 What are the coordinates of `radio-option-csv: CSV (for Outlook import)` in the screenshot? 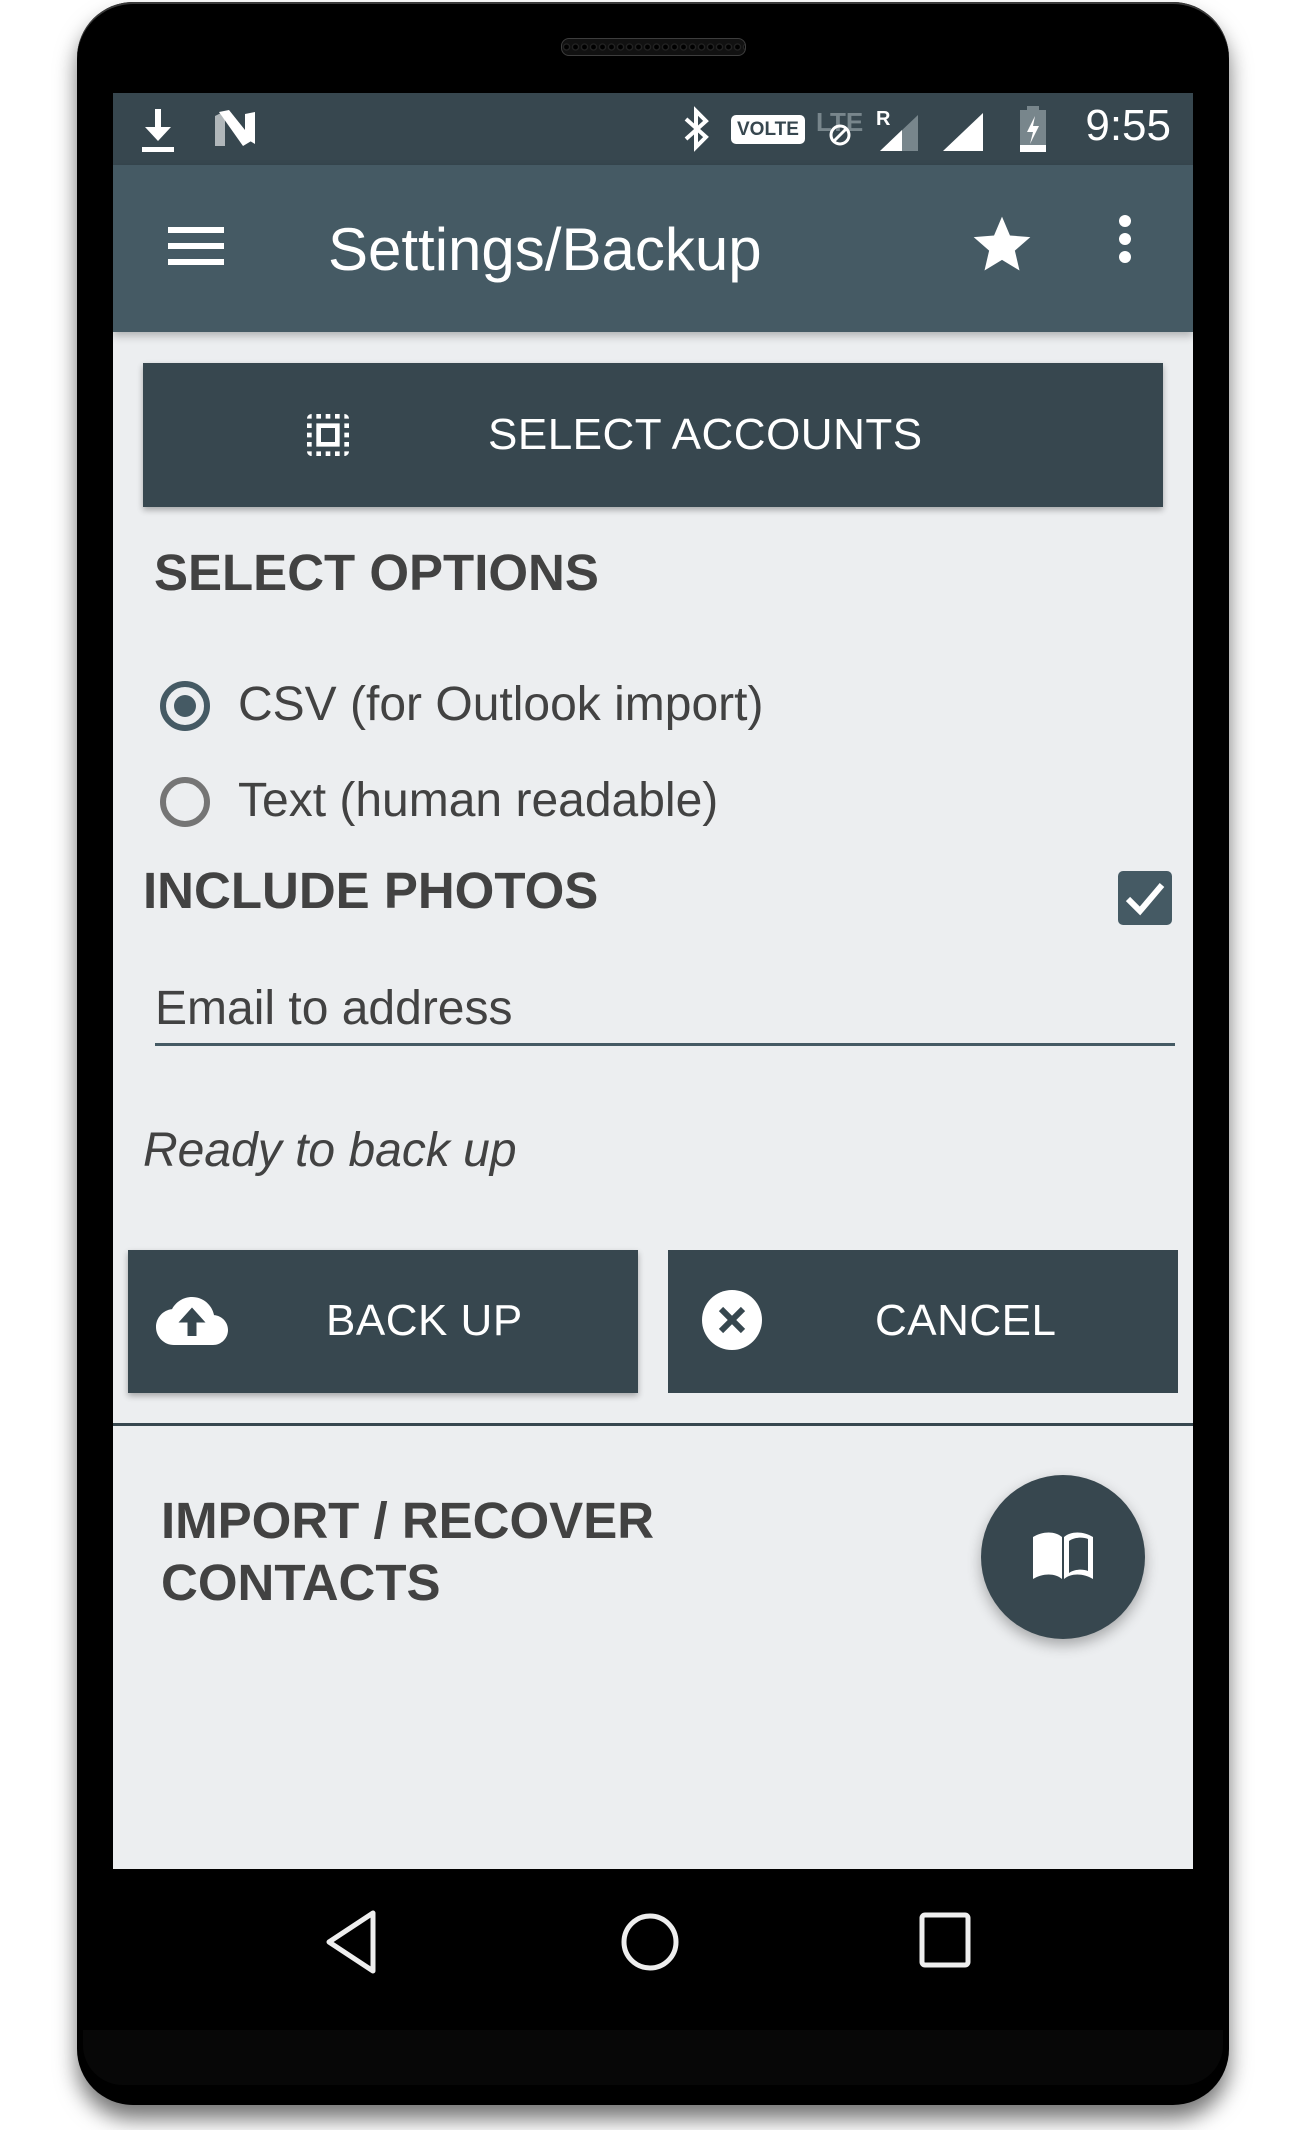 It's located at (463, 704).